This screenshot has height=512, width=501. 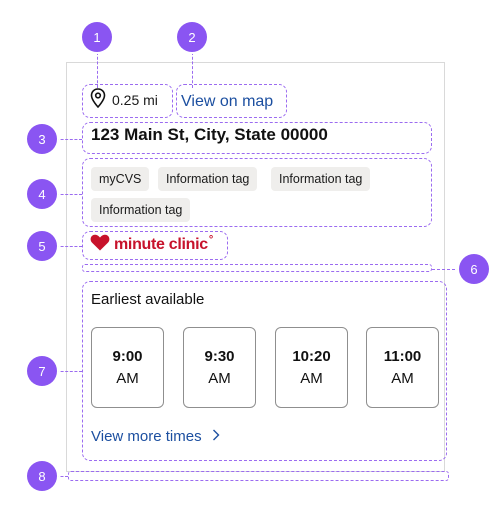 What do you see at coordinates (127, 356) in the screenshot?
I see `slot-time: 9:00` at bounding box center [127, 356].